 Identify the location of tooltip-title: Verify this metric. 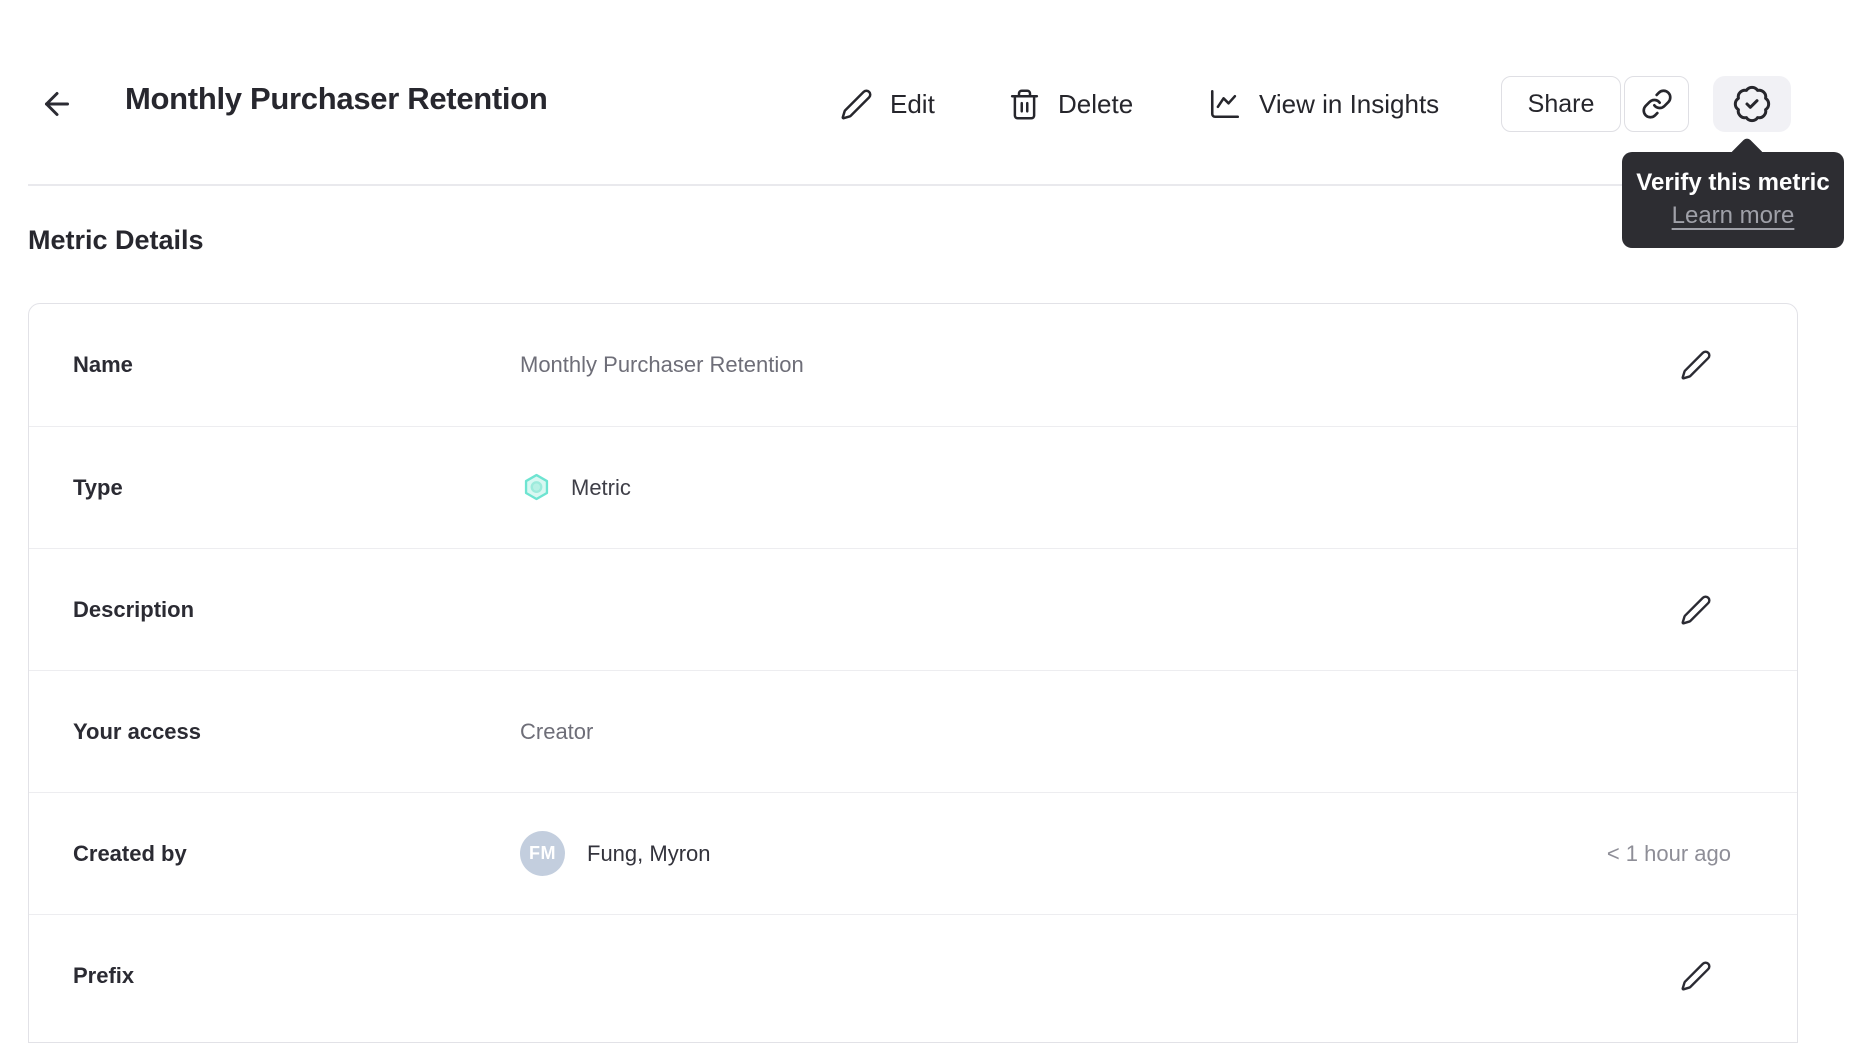
(1733, 182).